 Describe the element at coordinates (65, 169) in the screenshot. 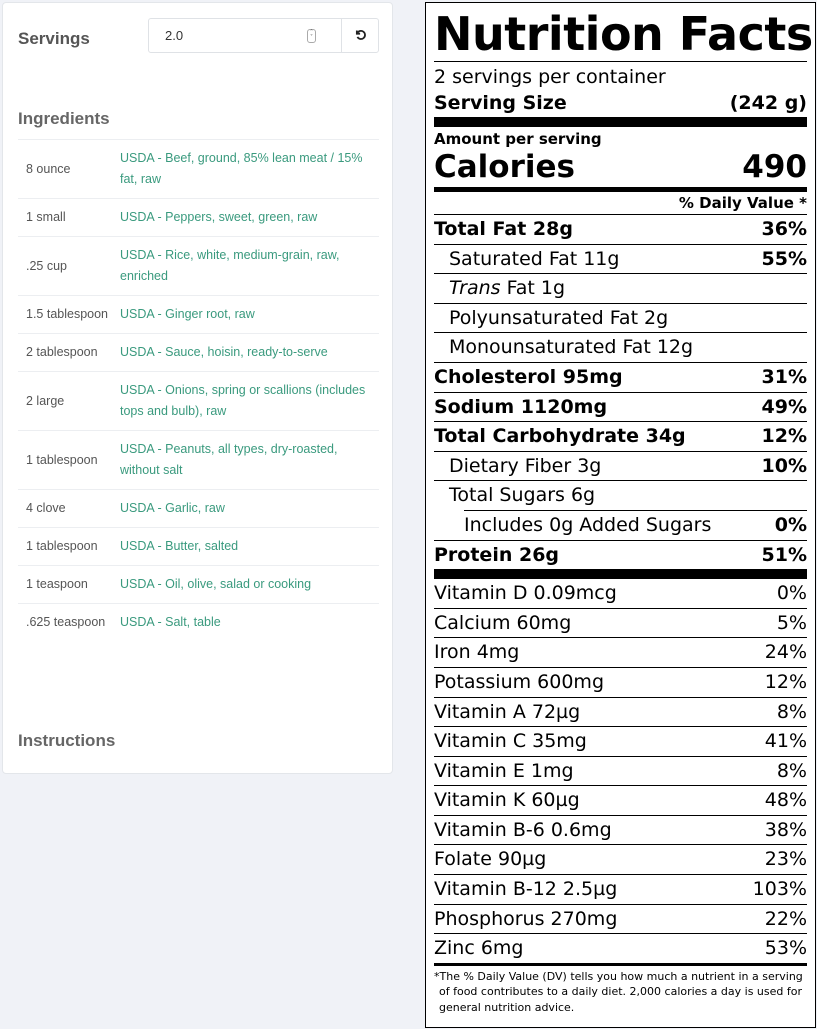

I see `ingredient-quantity: 8 ounce` at that location.